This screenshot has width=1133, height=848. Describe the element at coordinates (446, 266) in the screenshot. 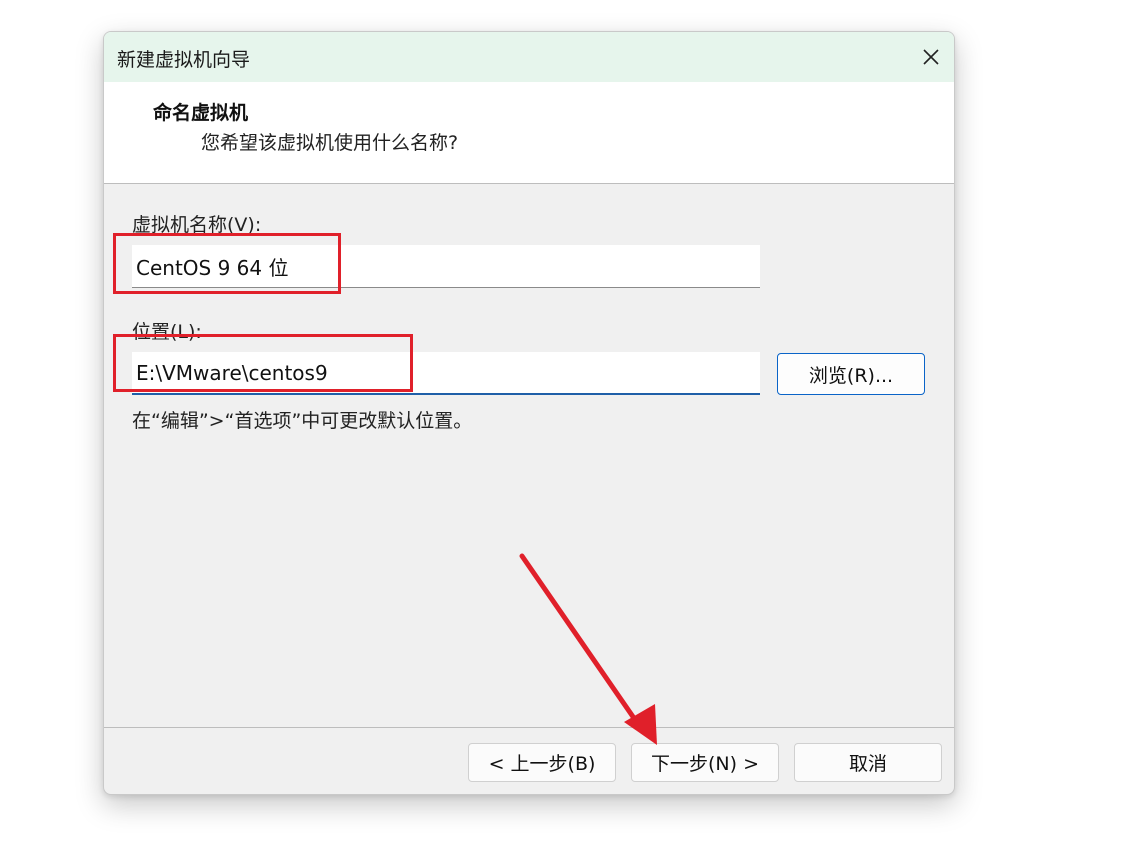

I see `vm-name-input` at that location.